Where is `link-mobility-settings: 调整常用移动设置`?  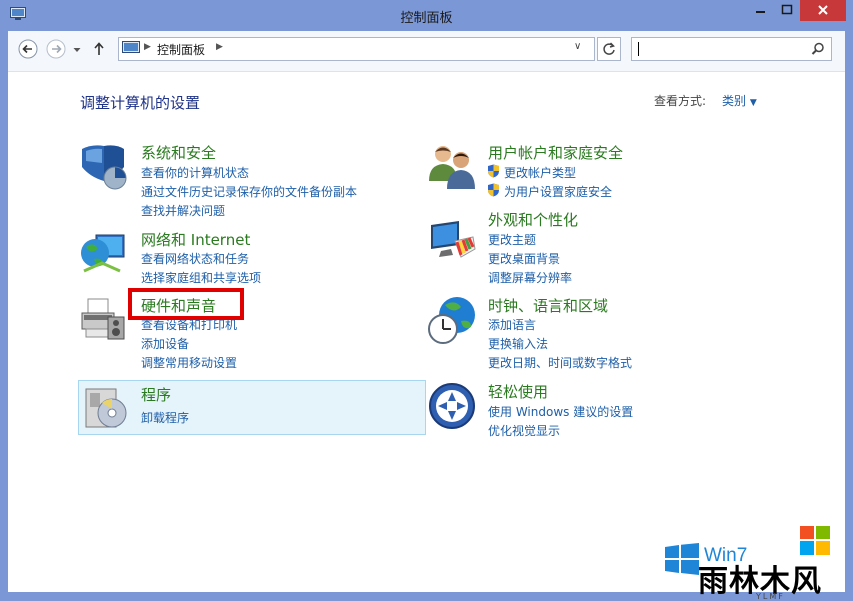
link-mobility-settings: 调整常用移动设置 is located at coordinates (189, 362).